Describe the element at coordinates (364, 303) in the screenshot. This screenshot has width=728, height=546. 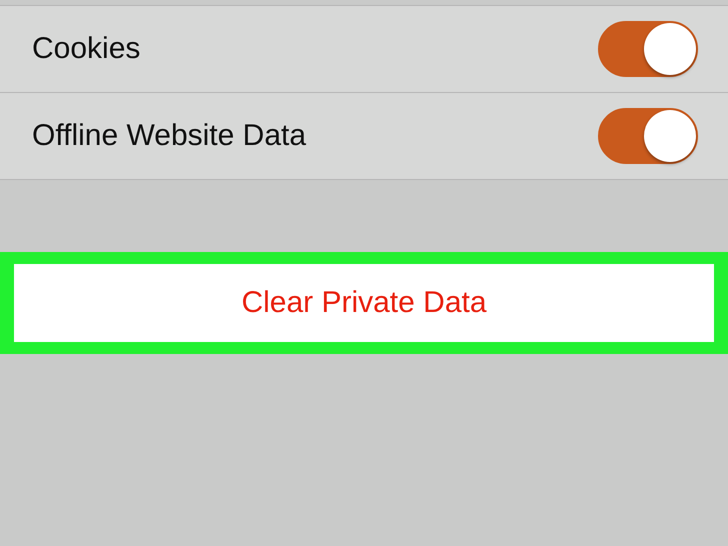
I see `clear-data-button: Clear Private Data` at that location.